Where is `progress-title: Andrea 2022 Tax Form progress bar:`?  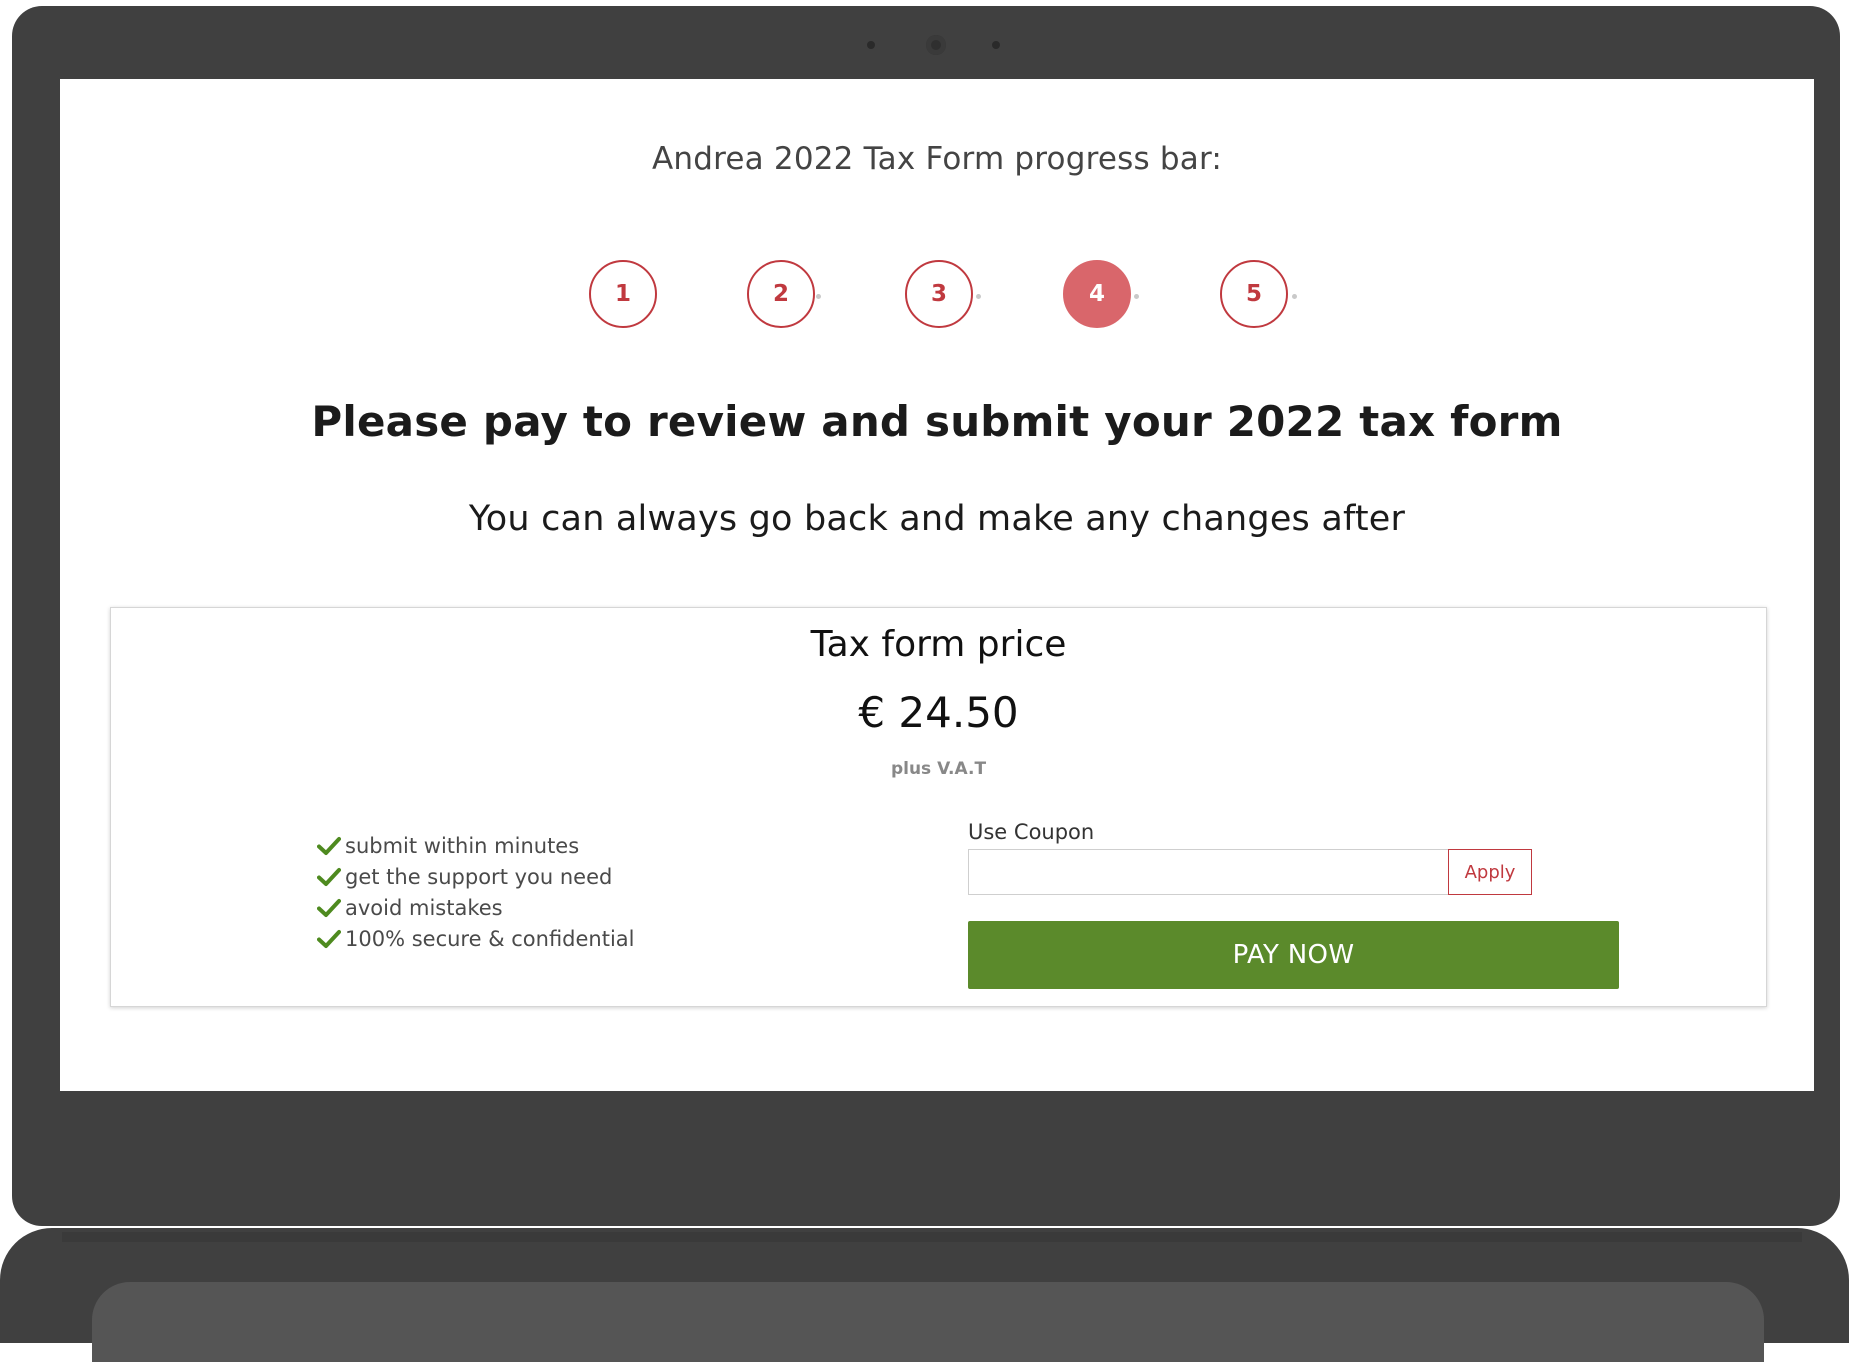
progress-title: Andrea 2022 Tax Form progress bar: is located at coordinates (936, 159).